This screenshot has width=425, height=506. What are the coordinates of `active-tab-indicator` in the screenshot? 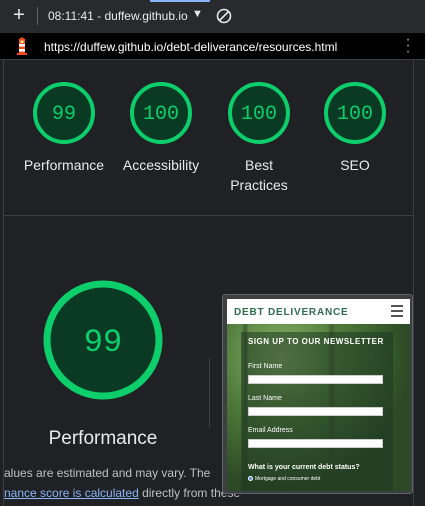 It's located at (180, 1).